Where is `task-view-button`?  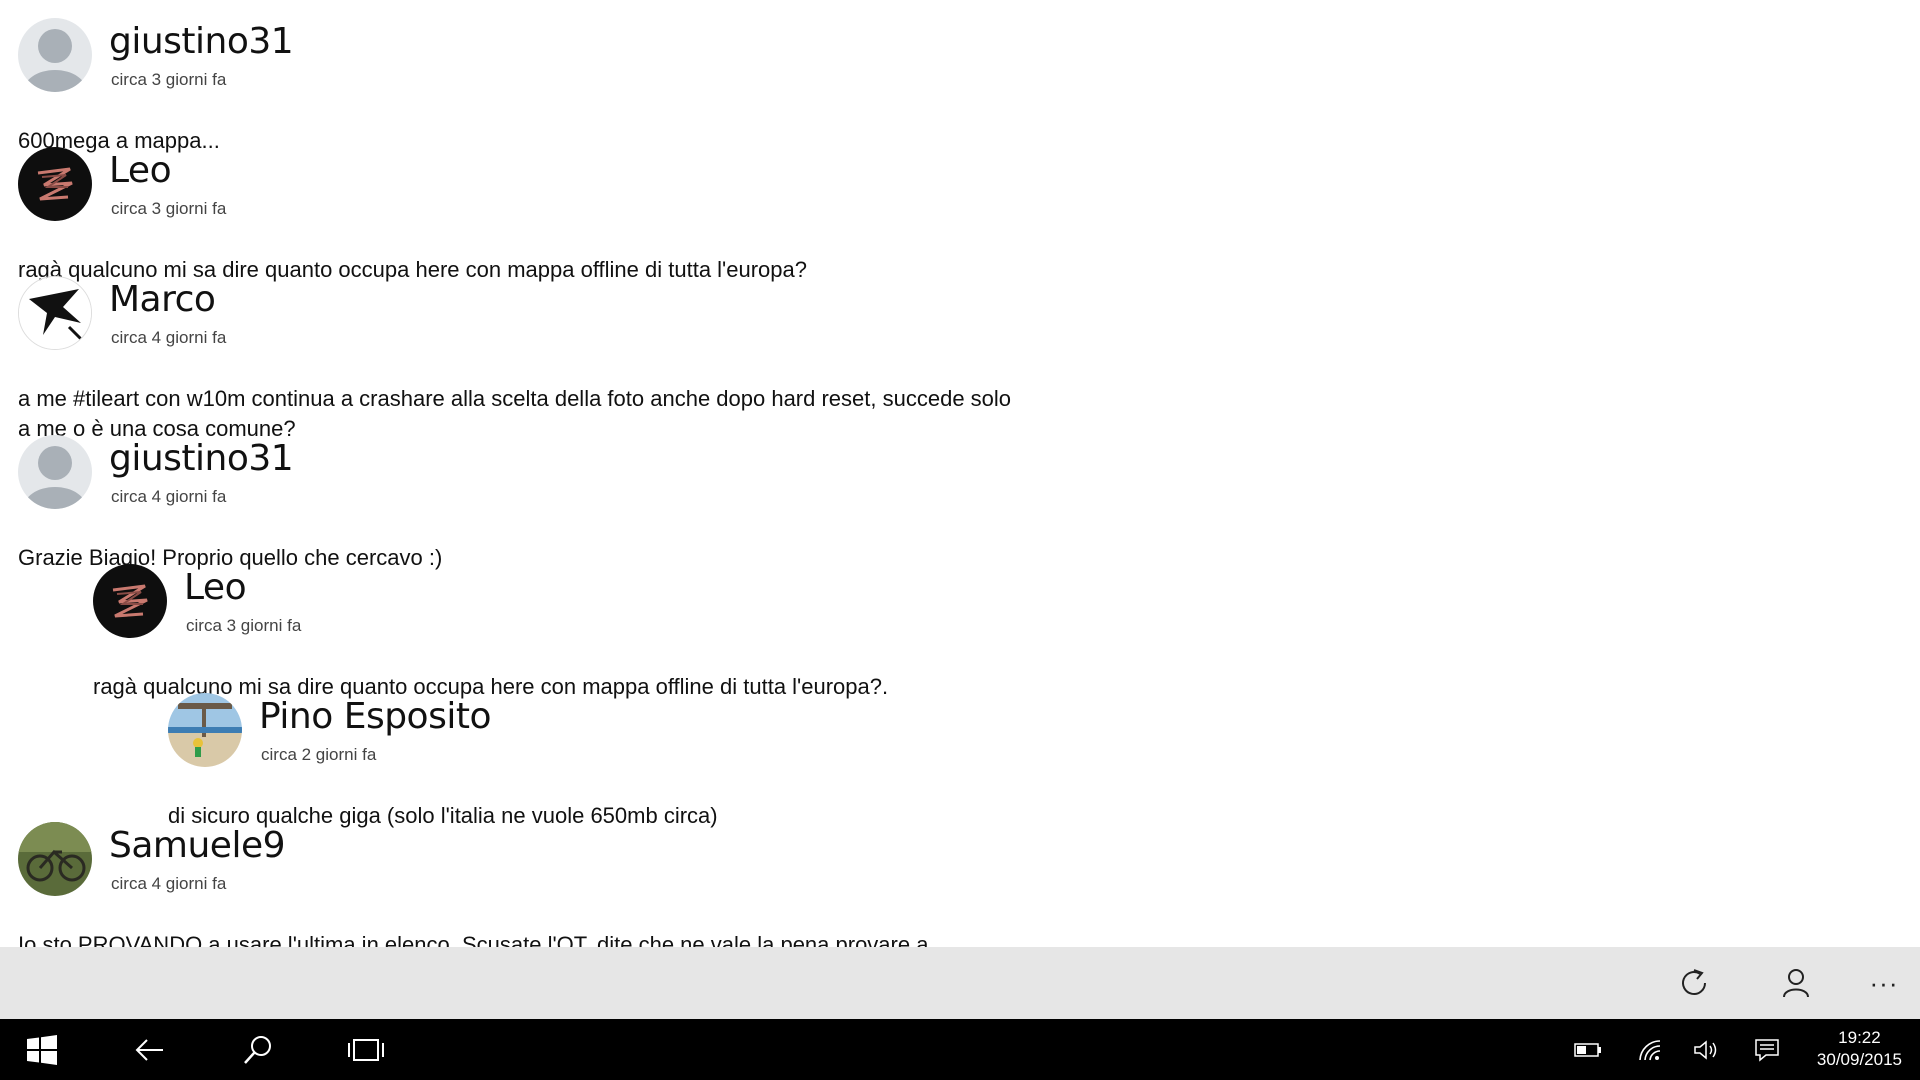
task-view-button is located at coordinates (366, 1049).